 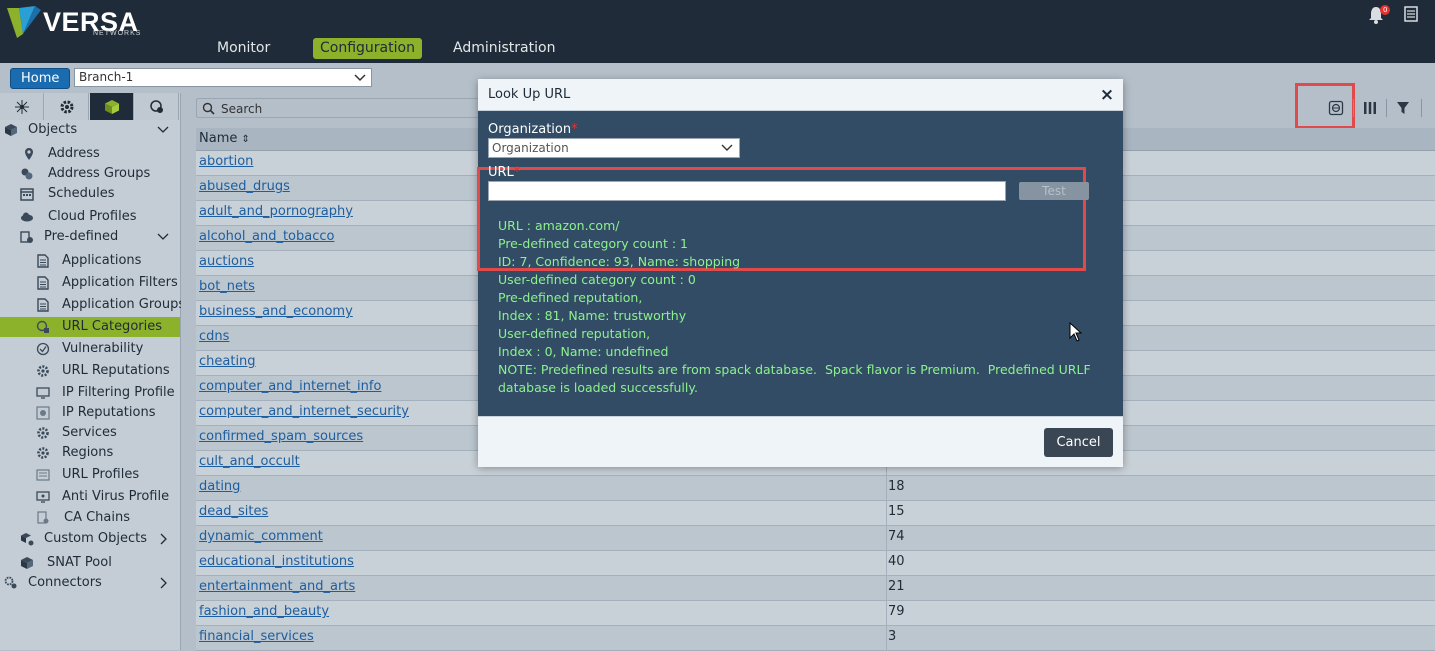 What do you see at coordinates (67, 106) in the screenshot?
I see `tab-services` at bounding box center [67, 106].